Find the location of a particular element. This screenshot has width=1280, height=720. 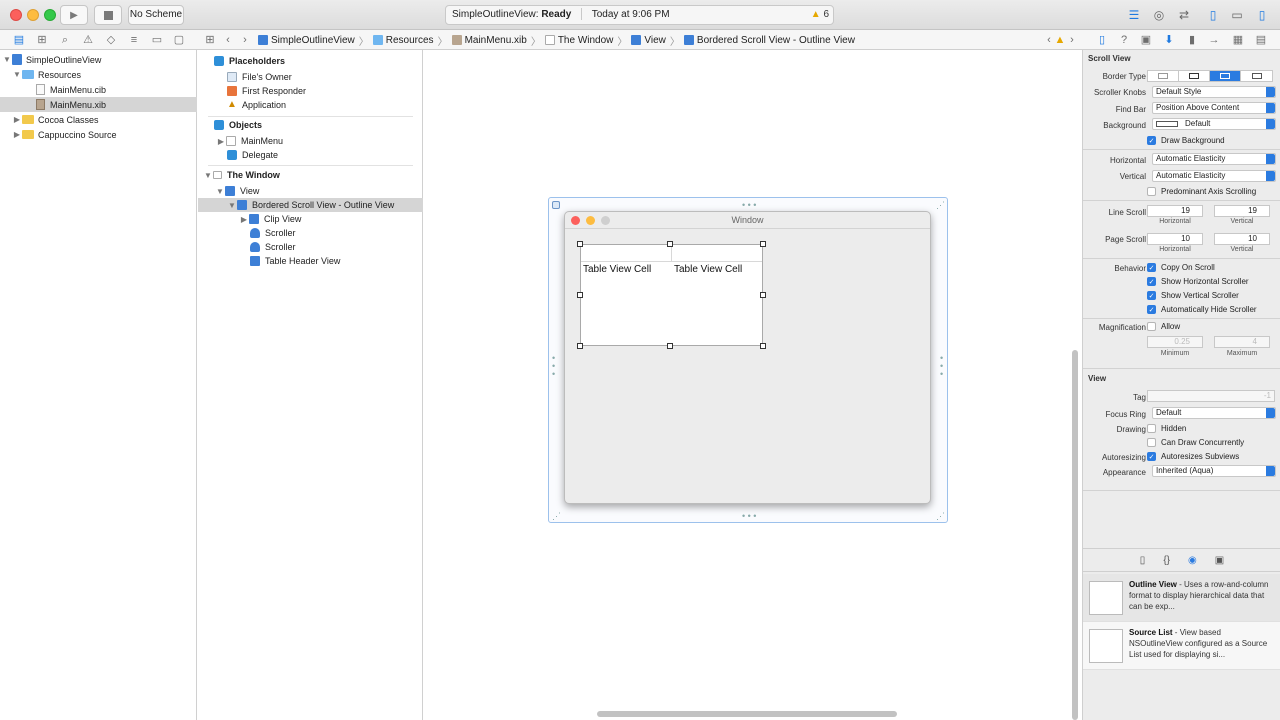

quick-help-tab: ? is located at coordinates (1124, 40).